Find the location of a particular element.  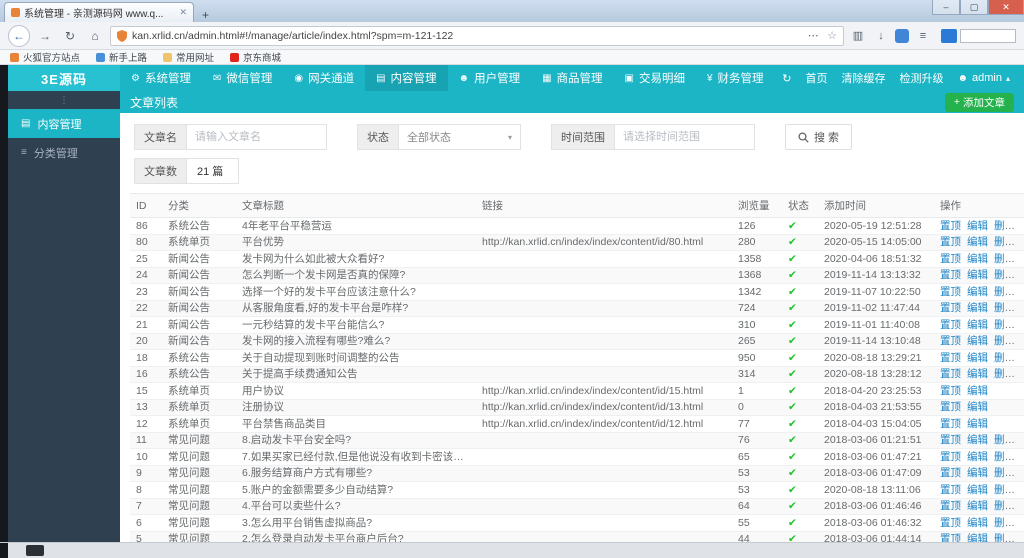

forward-button: → is located at coordinates (45, 36).